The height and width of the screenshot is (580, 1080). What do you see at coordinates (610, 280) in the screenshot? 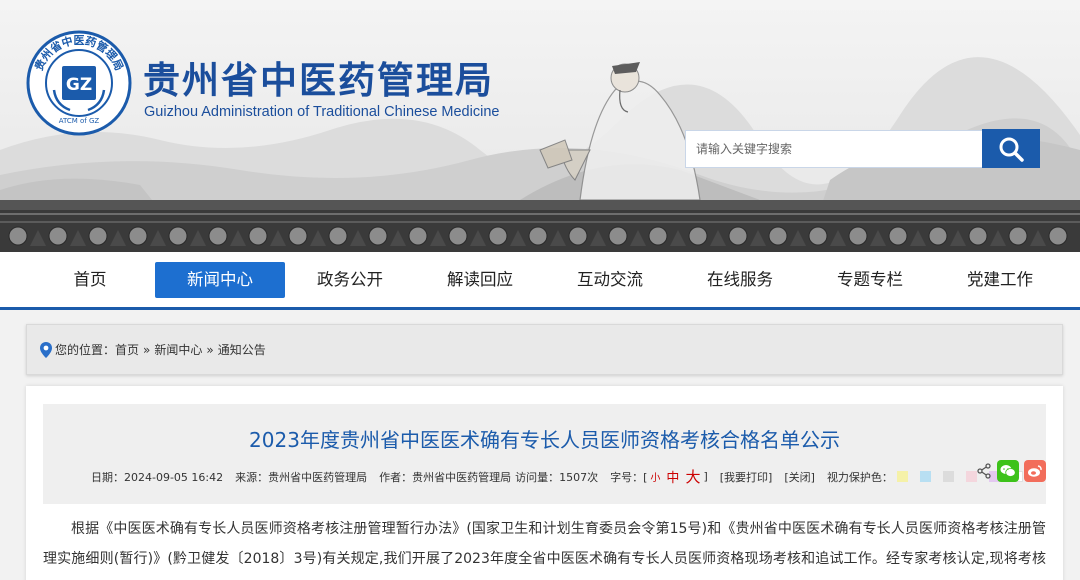
I see `nav-item-interaction: 互动交流` at bounding box center [610, 280].